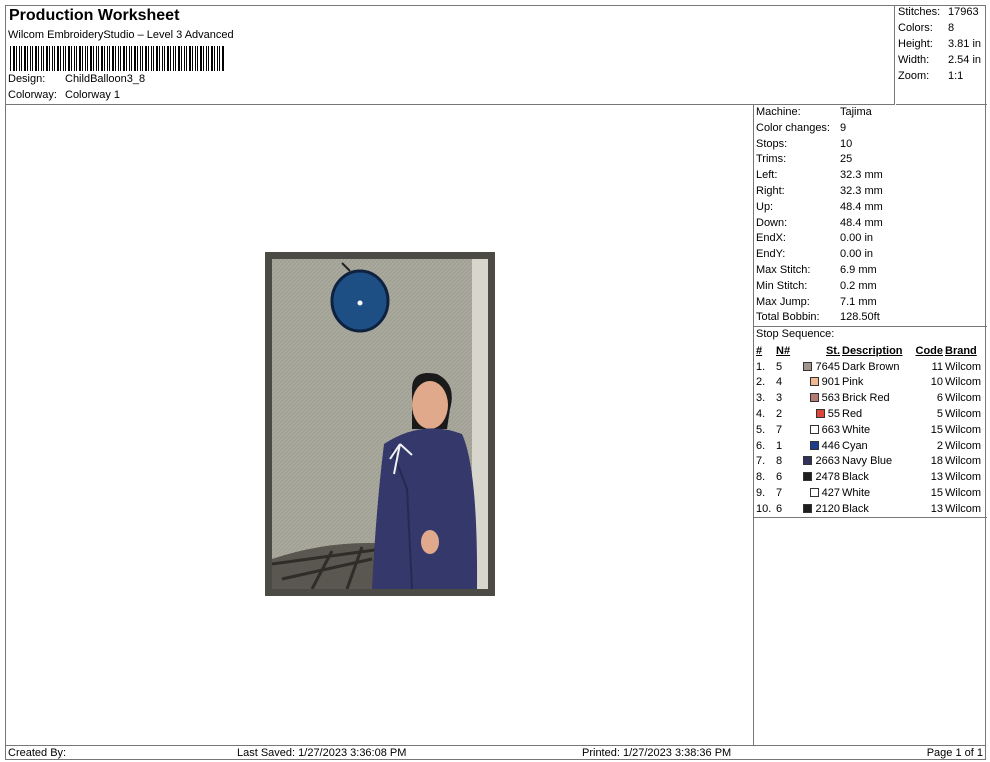 The image size is (990, 762). What do you see at coordinates (93, 95) in the screenshot?
I see `colorway-value: Colorway 1` at bounding box center [93, 95].